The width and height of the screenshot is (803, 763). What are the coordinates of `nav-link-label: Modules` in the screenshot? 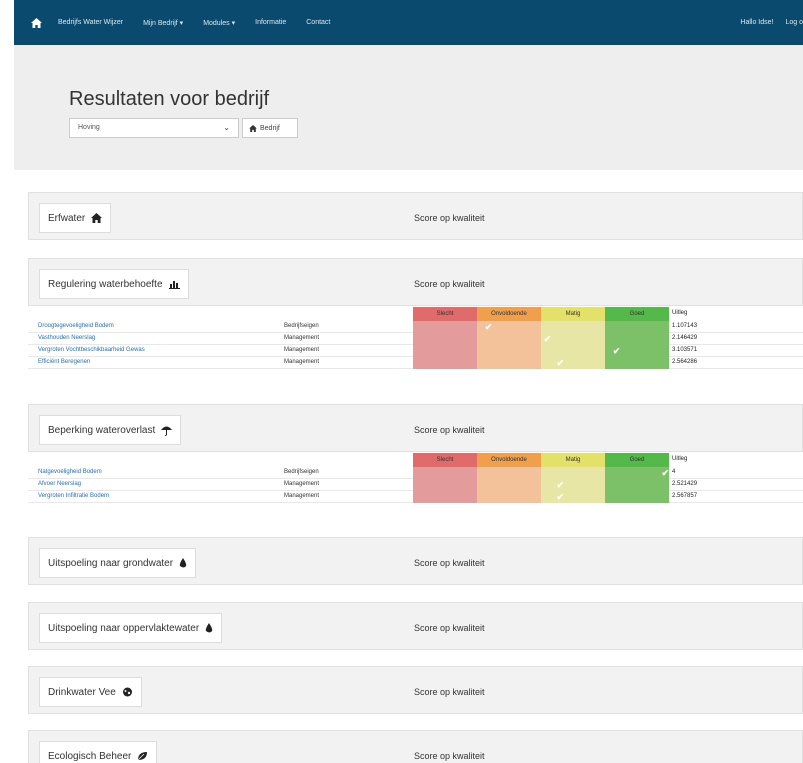 It's located at (216, 23).